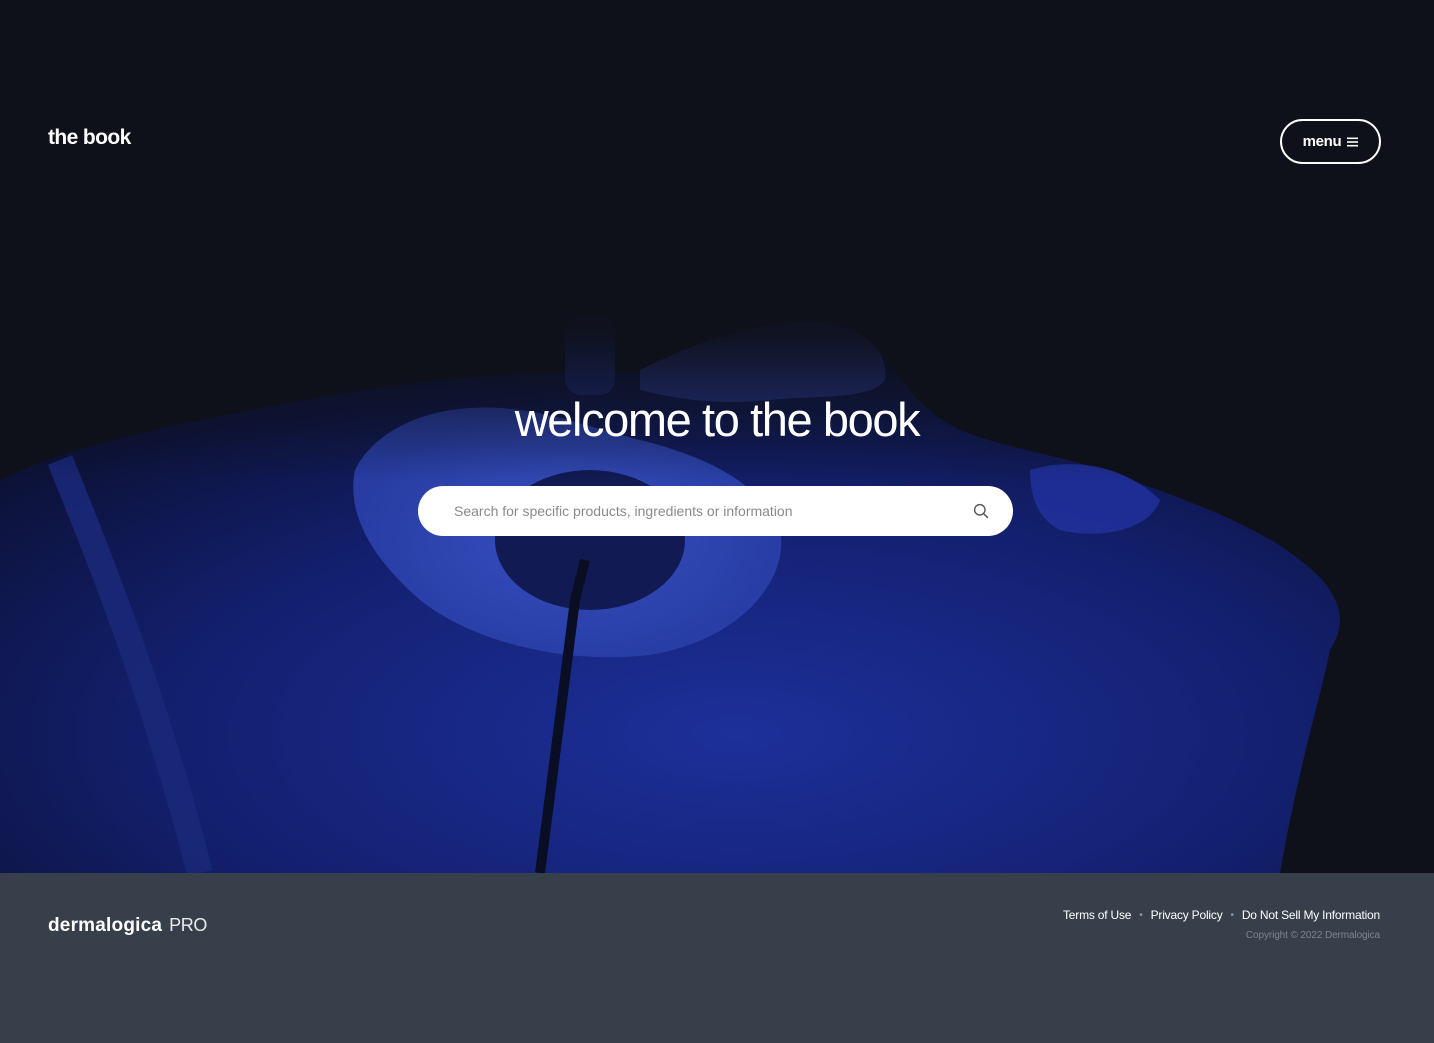 This screenshot has width=1434, height=1043. What do you see at coordinates (1187, 915) in the screenshot?
I see `privacy-policy-link: Privacy Policy` at bounding box center [1187, 915].